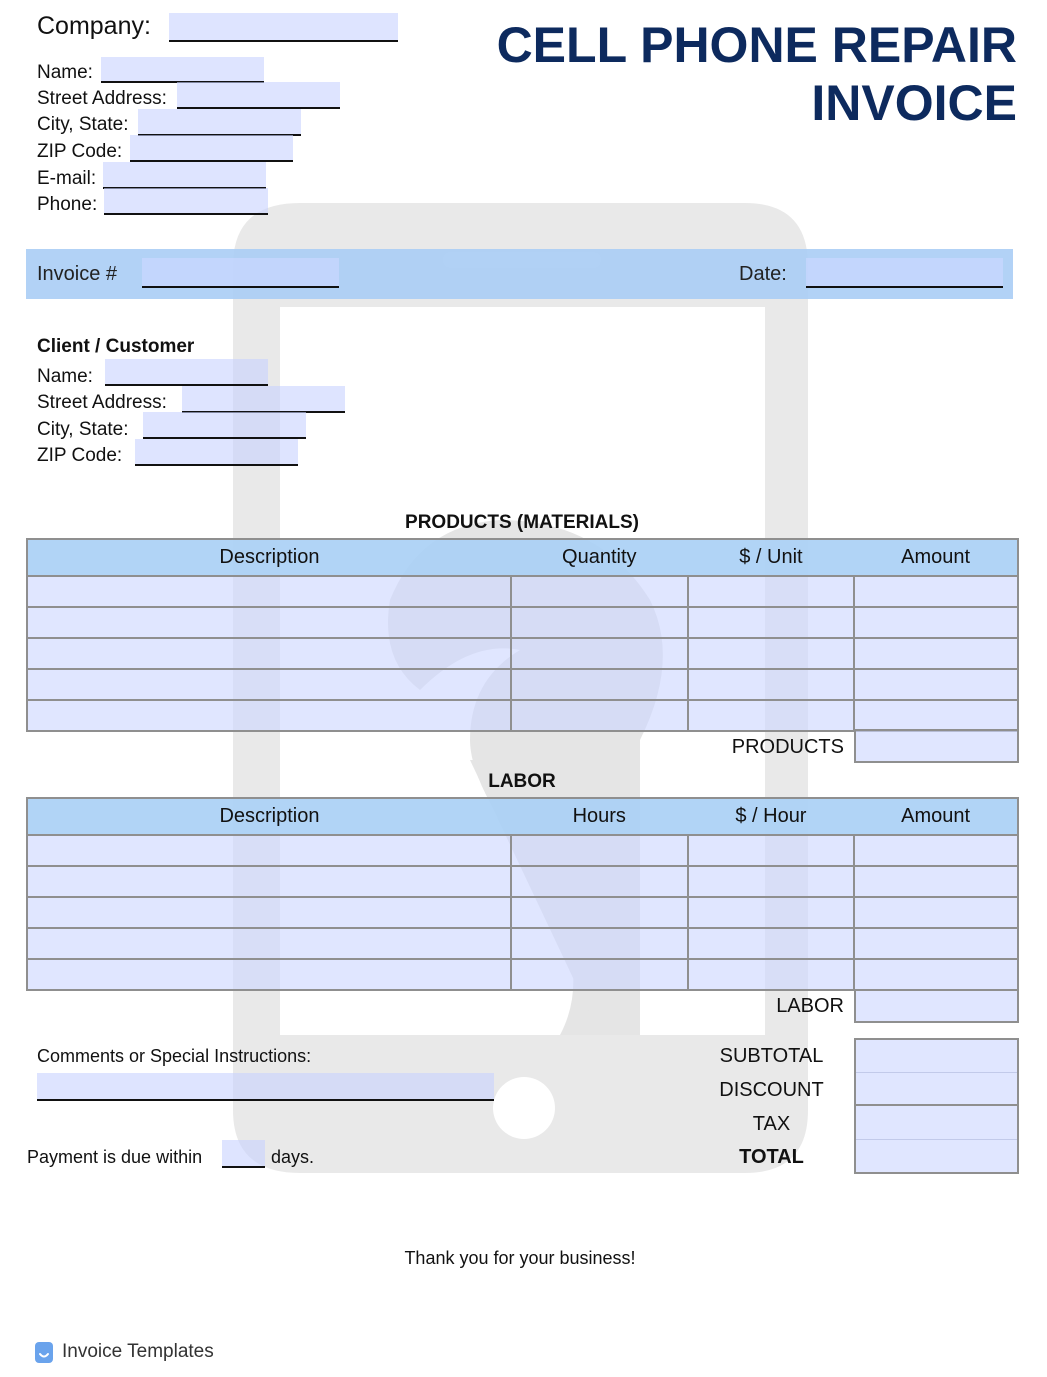  What do you see at coordinates (771, 1090) in the screenshot?
I see `discount-label: DISCOUNT` at bounding box center [771, 1090].